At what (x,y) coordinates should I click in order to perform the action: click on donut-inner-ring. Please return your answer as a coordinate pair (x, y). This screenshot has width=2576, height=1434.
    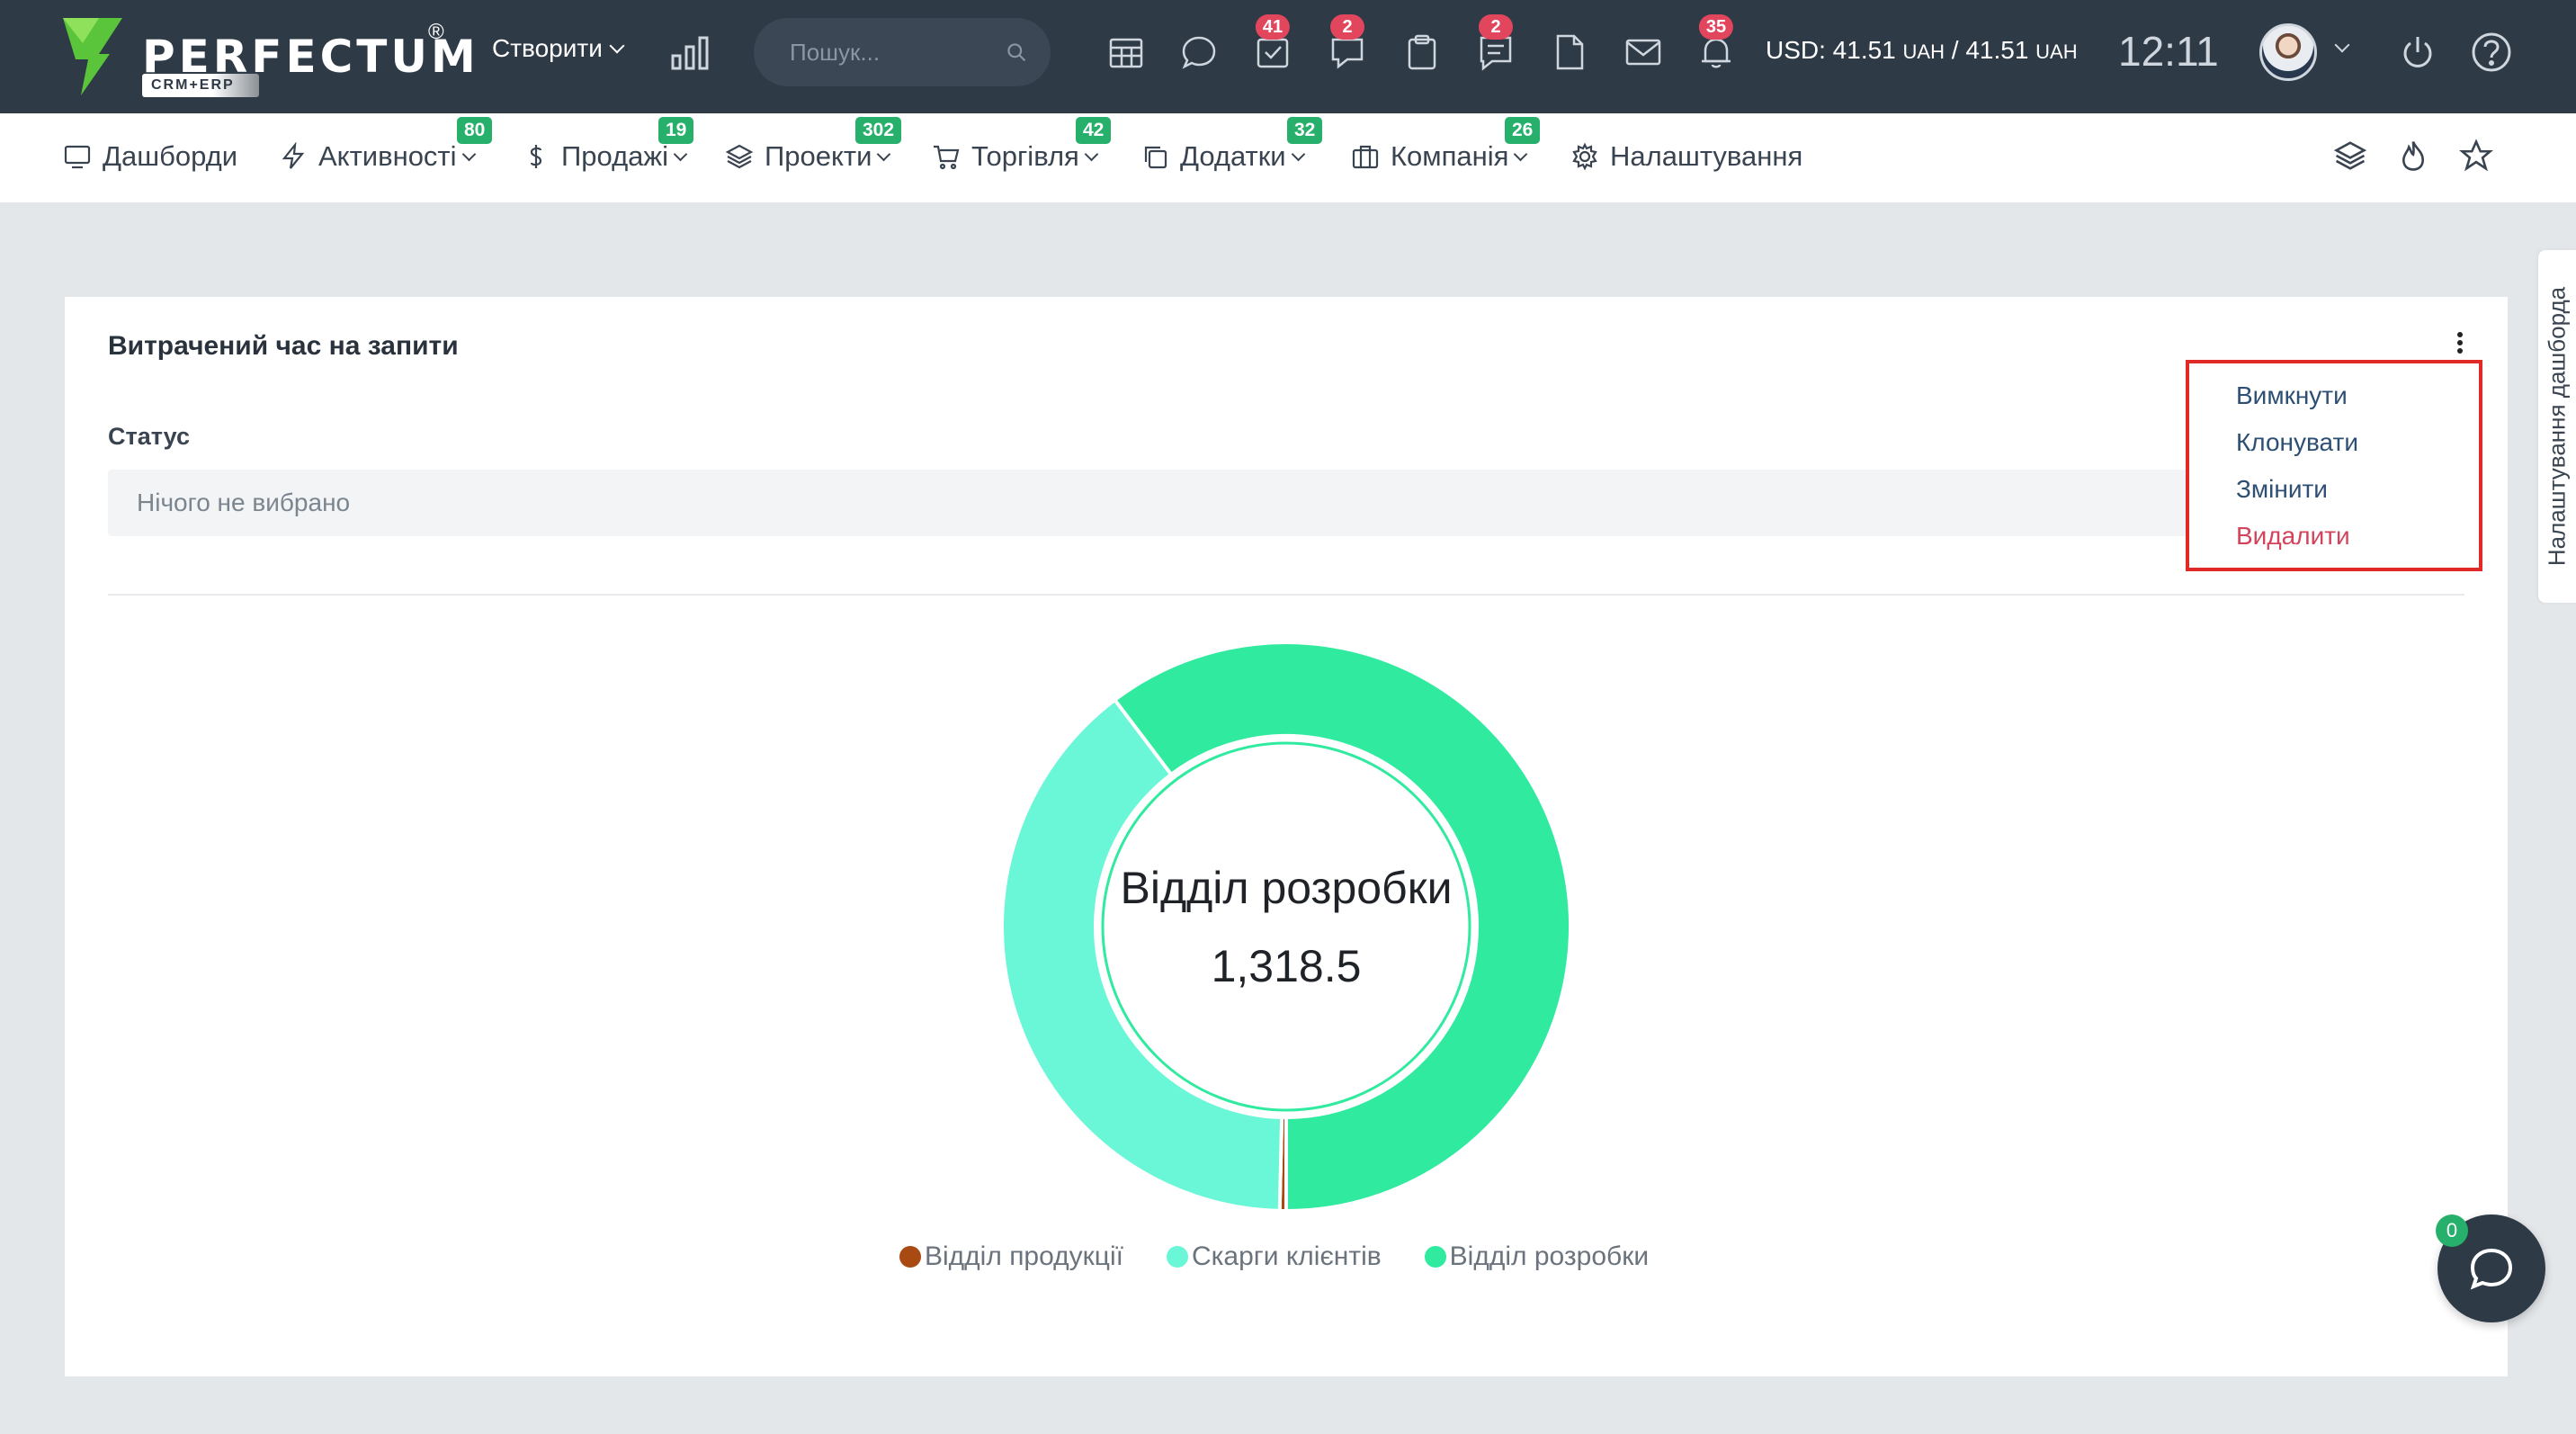
    Looking at the image, I should click on (1286, 927).